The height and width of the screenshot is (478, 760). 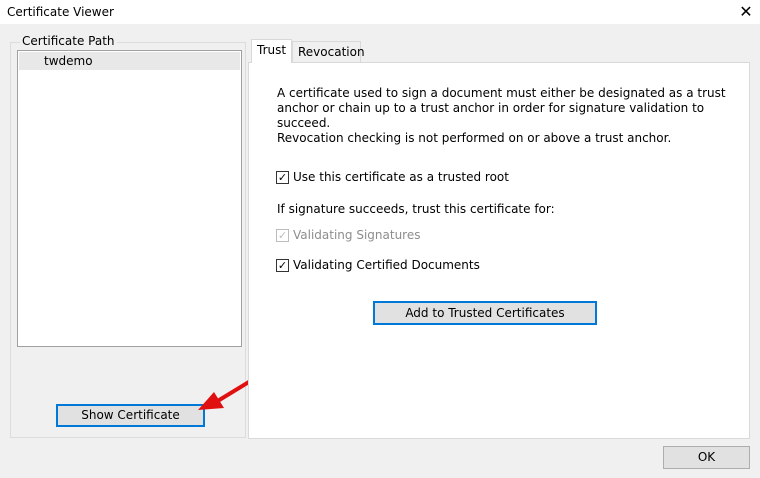 I want to click on use-trusted-root-label: Use this certificate as a trusted root, so click(x=401, y=177).